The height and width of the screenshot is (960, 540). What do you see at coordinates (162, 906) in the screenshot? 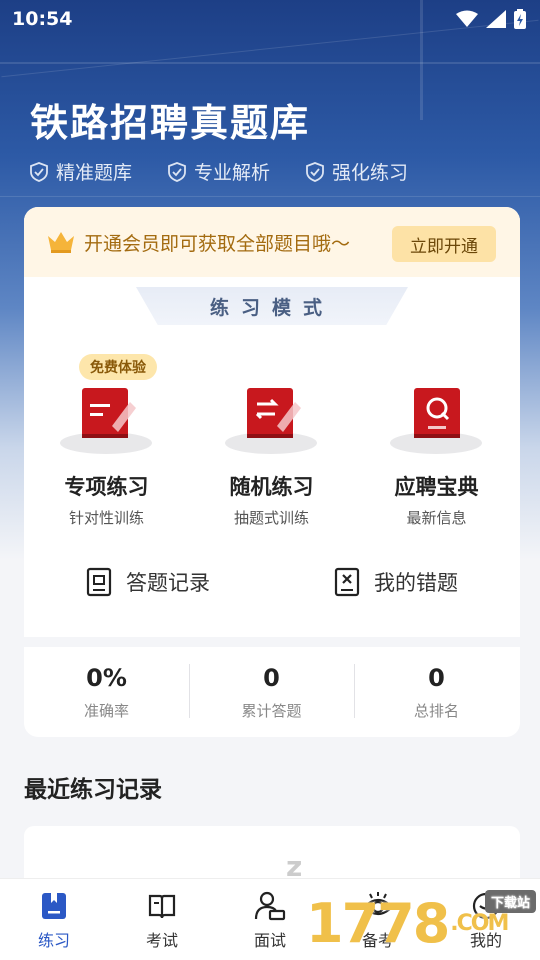
I see `exam-book-icon` at bounding box center [162, 906].